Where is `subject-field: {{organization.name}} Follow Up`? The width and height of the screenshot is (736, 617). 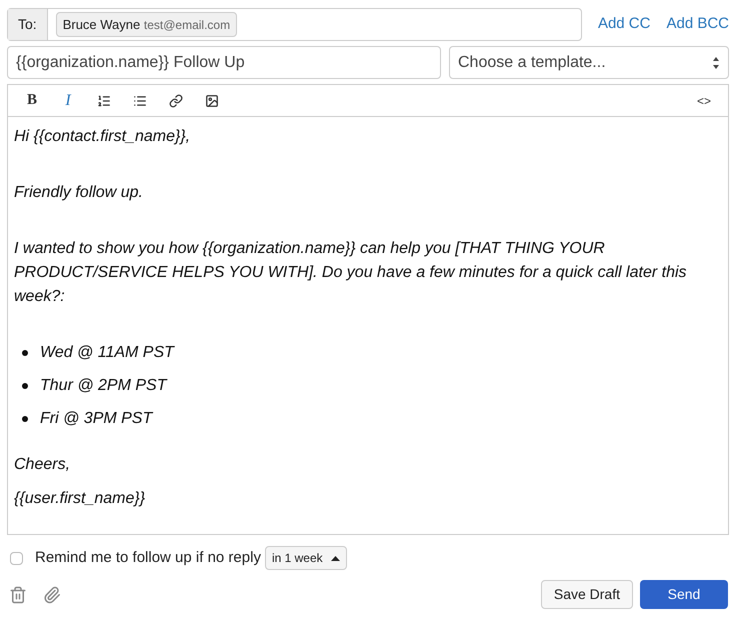
subject-field: {{organization.name}} Follow Up is located at coordinates (224, 62).